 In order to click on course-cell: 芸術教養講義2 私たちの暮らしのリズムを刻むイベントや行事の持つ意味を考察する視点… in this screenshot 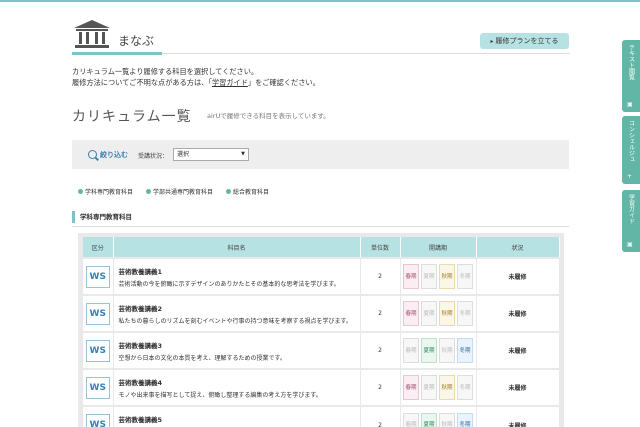, I will do `click(237, 313)`.